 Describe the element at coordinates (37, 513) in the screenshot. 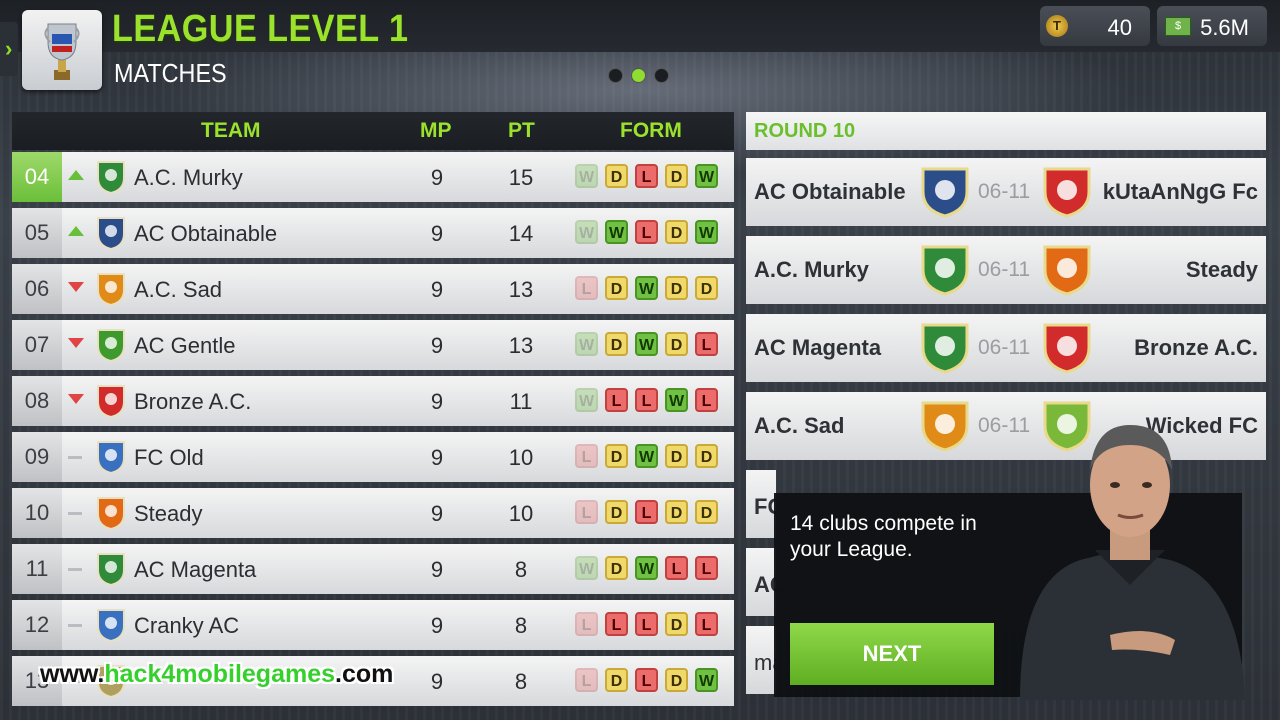

I see `rank: 10` at that location.